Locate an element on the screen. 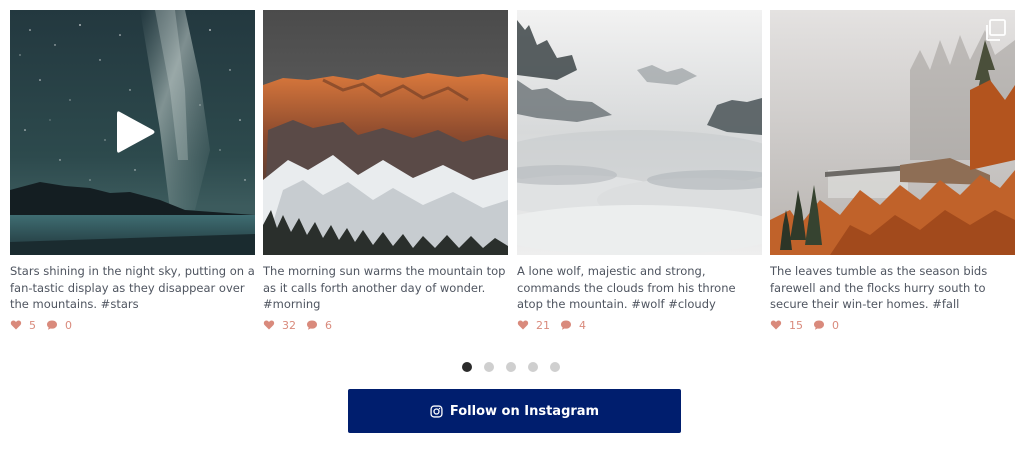 The image size is (1024, 449). misty-clouds-image is located at coordinates (639, 132).